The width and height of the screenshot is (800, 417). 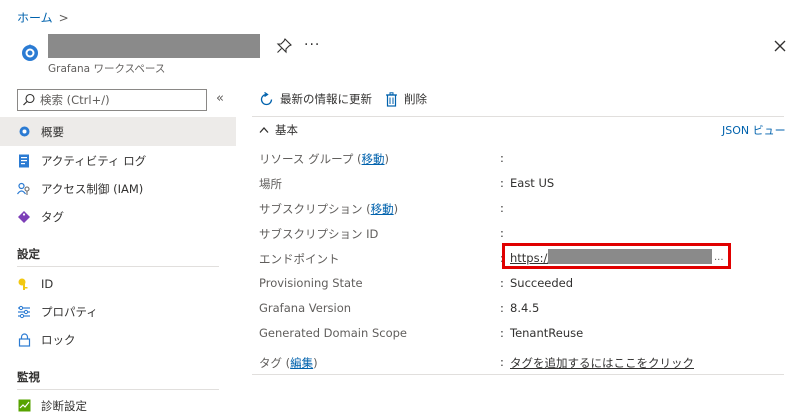 What do you see at coordinates (24, 312) in the screenshot?
I see `properties-icon` at bounding box center [24, 312].